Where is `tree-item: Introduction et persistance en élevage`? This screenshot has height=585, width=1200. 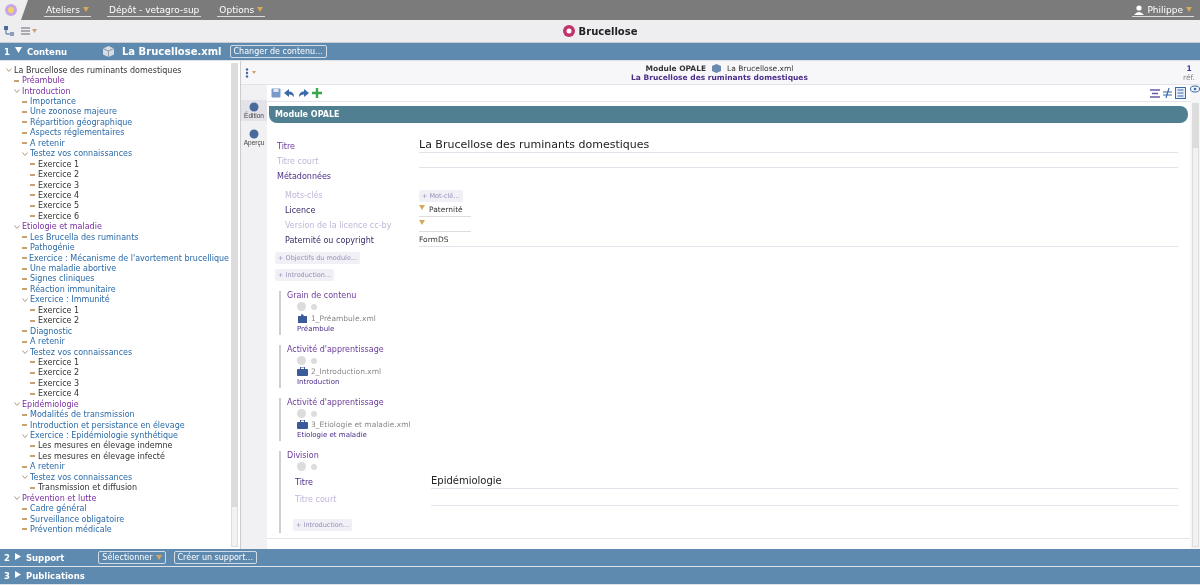 tree-item: Introduction et persistance en élevage is located at coordinates (107, 425).